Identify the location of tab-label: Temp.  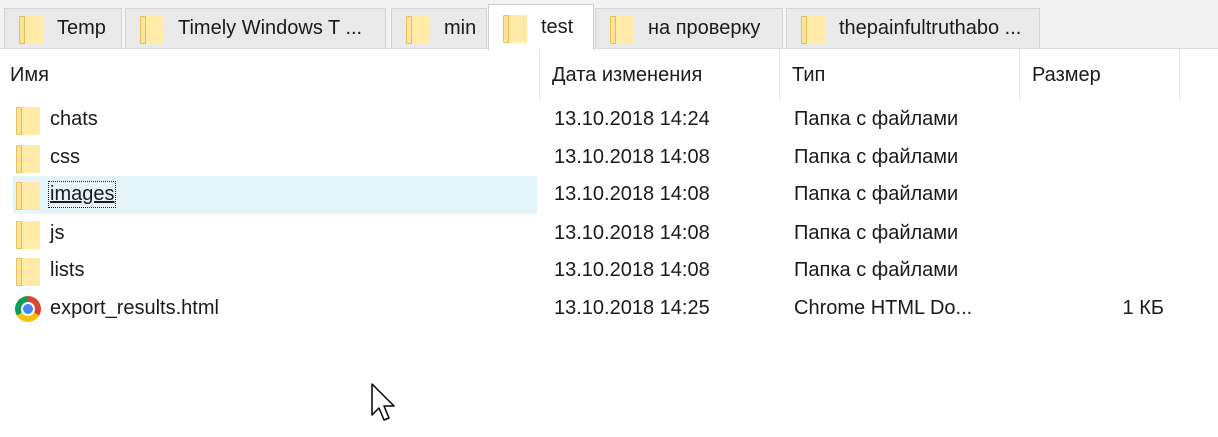
(81, 28).